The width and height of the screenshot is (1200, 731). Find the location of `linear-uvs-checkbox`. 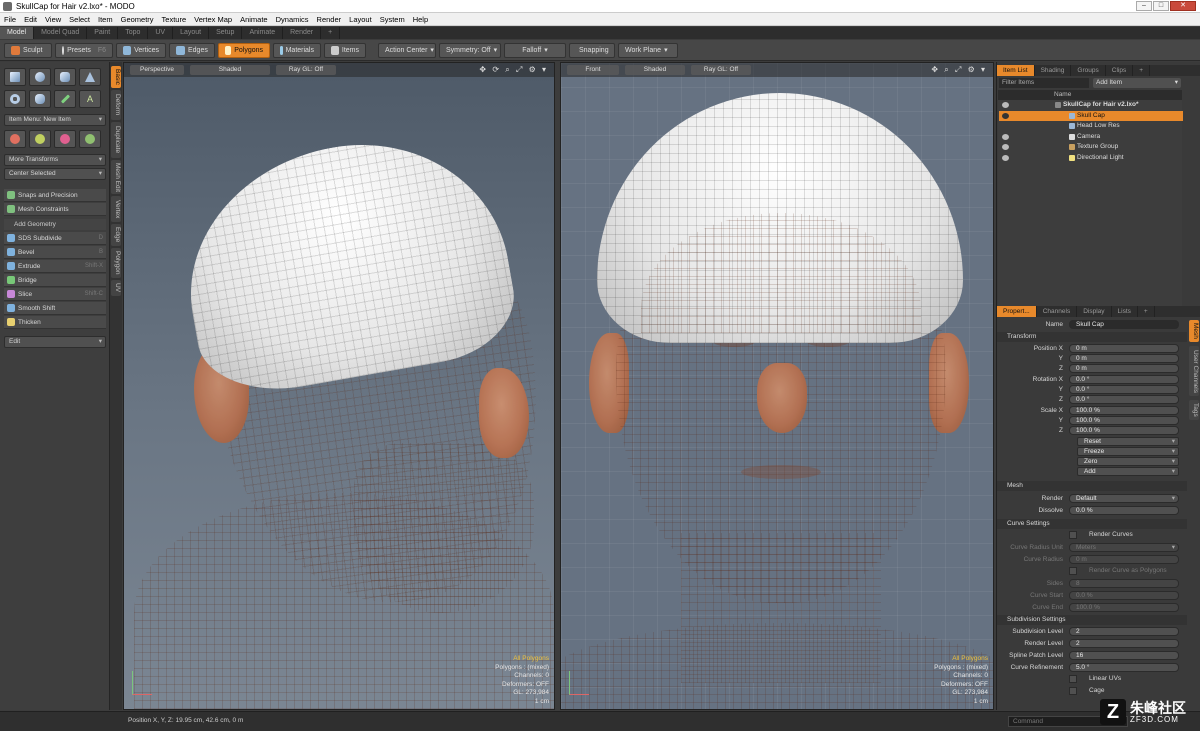

linear-uvs-checkbox is located at coordinates (1073, 679).